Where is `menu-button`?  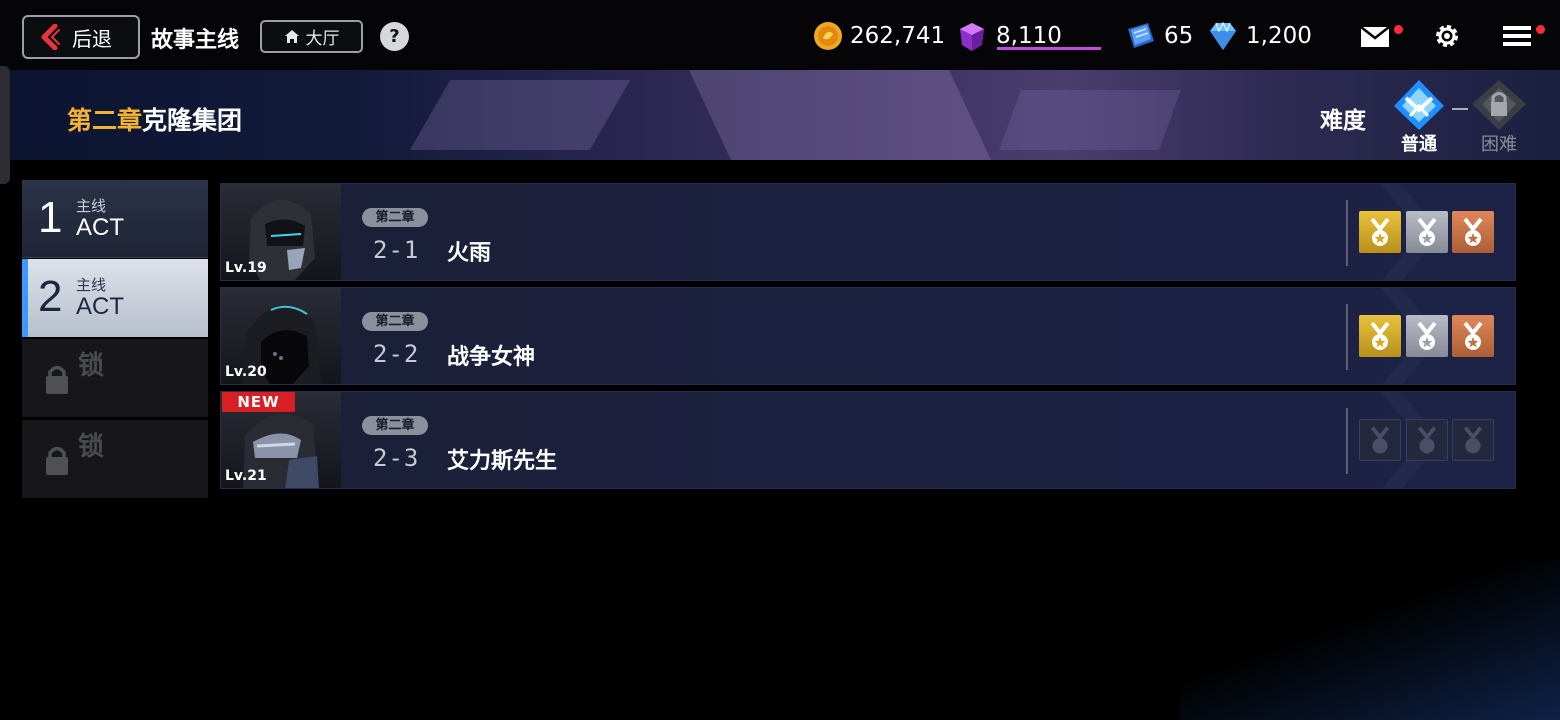
menu-button is located at coordinates (1518, 36).